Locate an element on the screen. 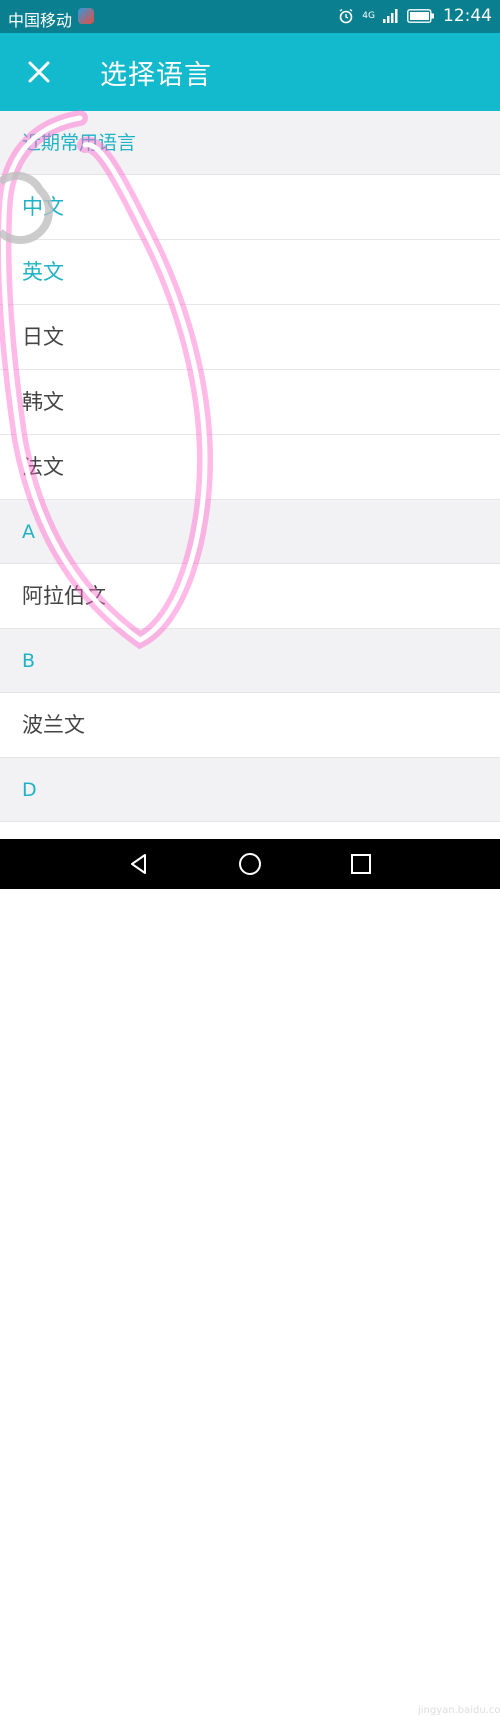  section-header-recent: 近期常用语言 is located at coordinates (250, 143).